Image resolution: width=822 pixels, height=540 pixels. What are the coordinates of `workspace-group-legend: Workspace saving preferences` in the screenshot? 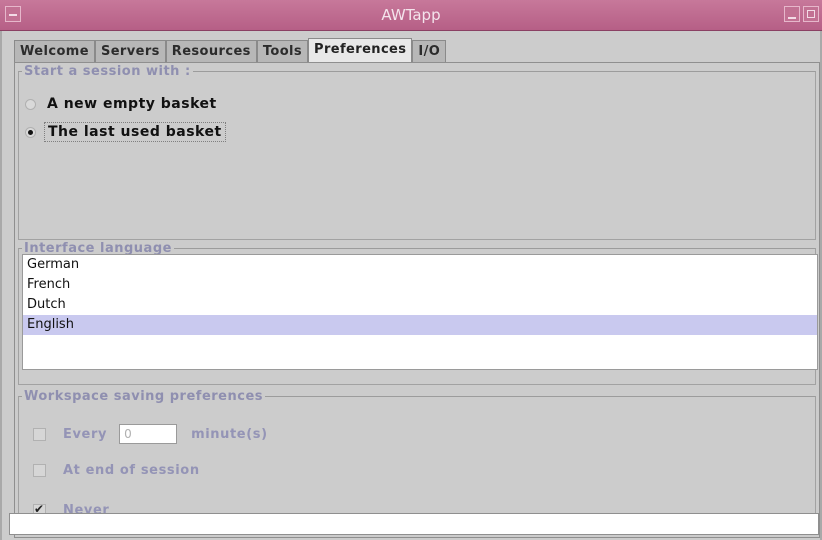 It's located at (144, 396).